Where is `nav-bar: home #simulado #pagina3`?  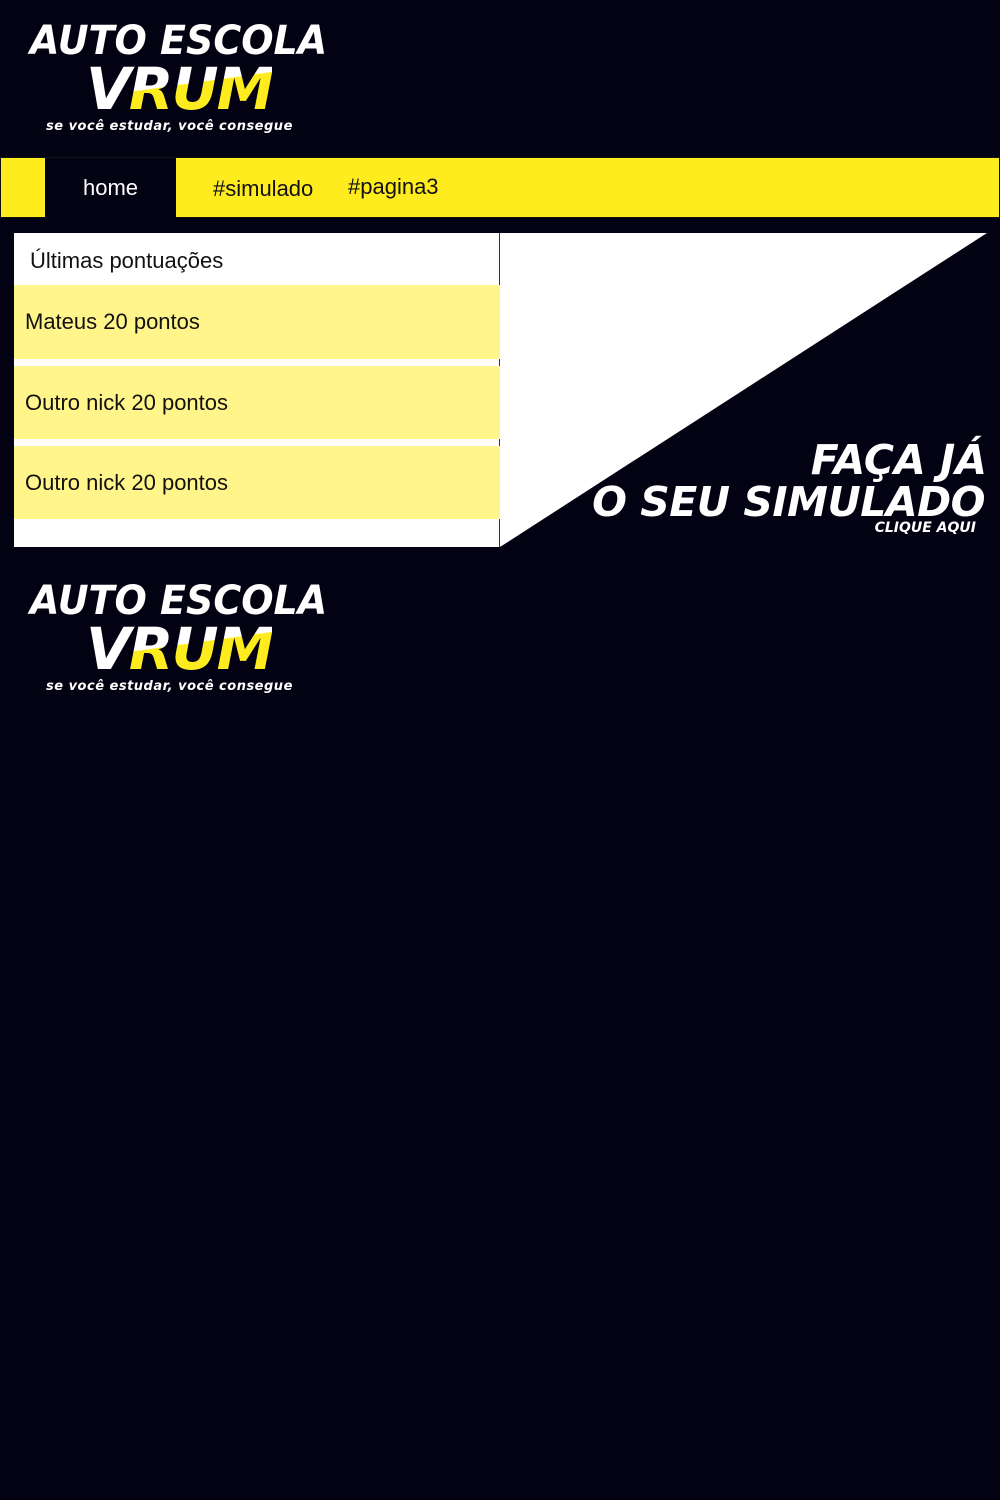 nav-bar: home #simulado #pagina3 is located at coordinates (500, 187).